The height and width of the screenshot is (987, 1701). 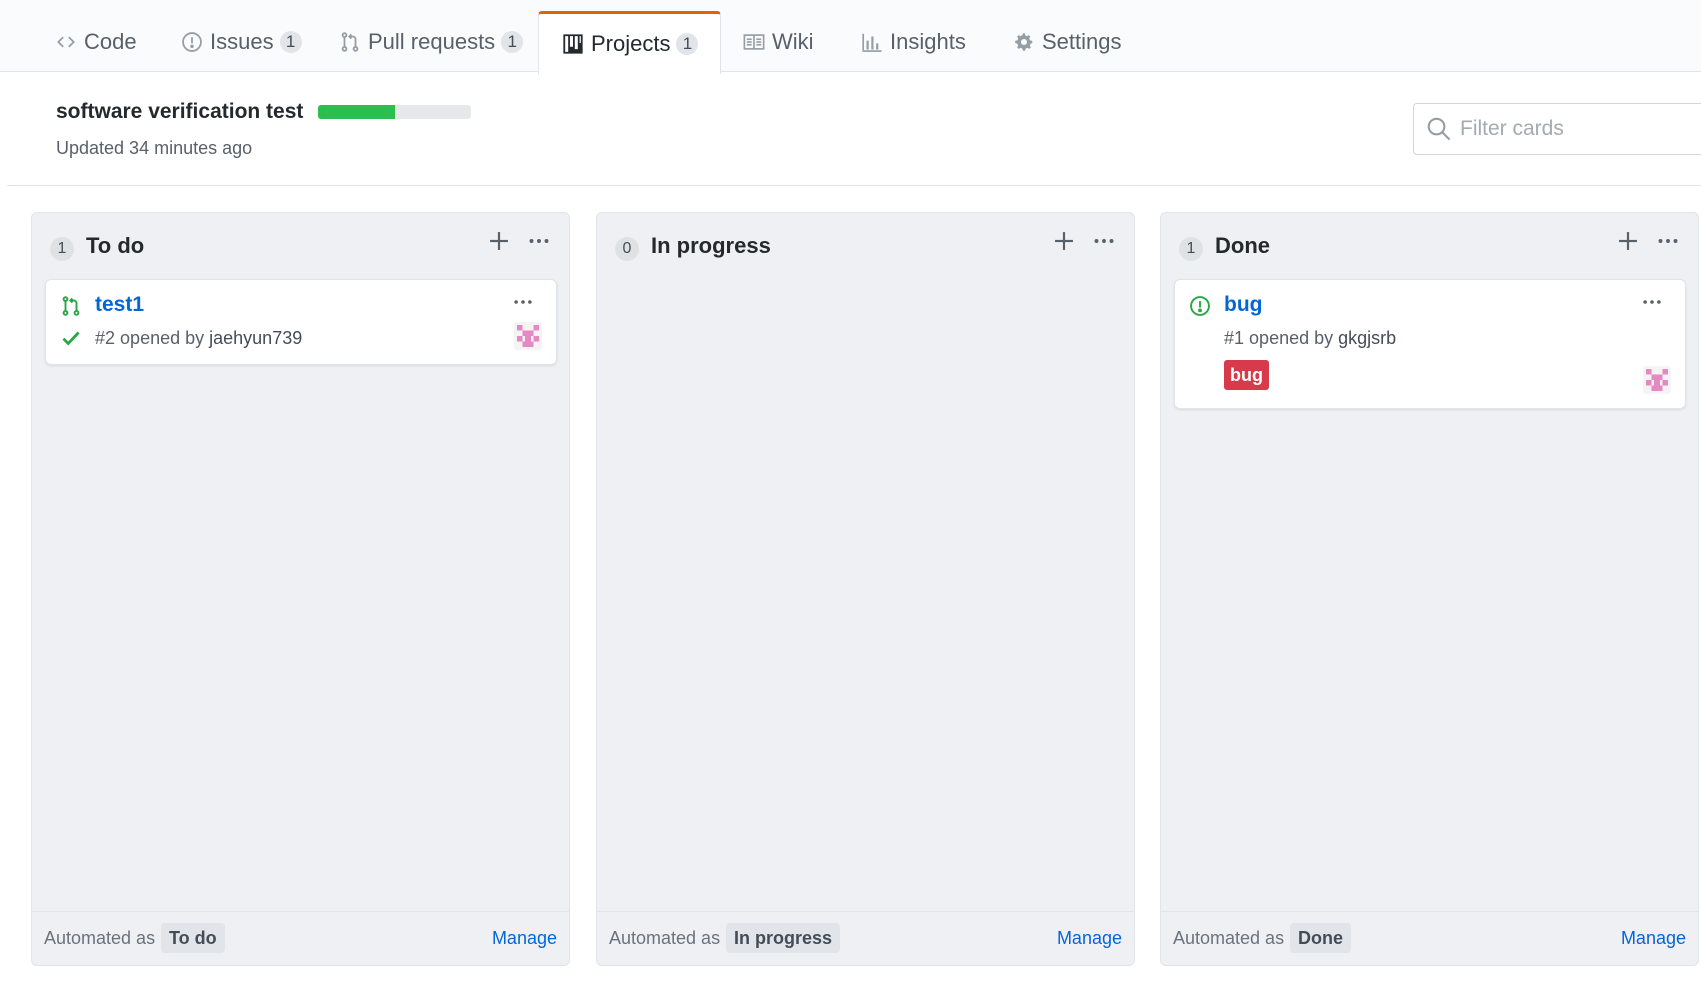 What do you see at coordinates (1439, 129) in the screenshot?
I see `search-icon` at bounding box center [1439, 129].